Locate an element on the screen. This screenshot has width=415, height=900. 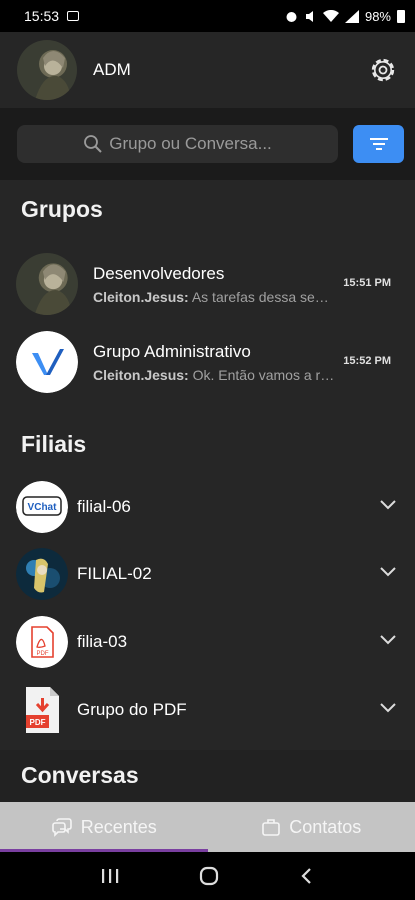
chat-bubbles-icon is located at coordinates (61, 827).